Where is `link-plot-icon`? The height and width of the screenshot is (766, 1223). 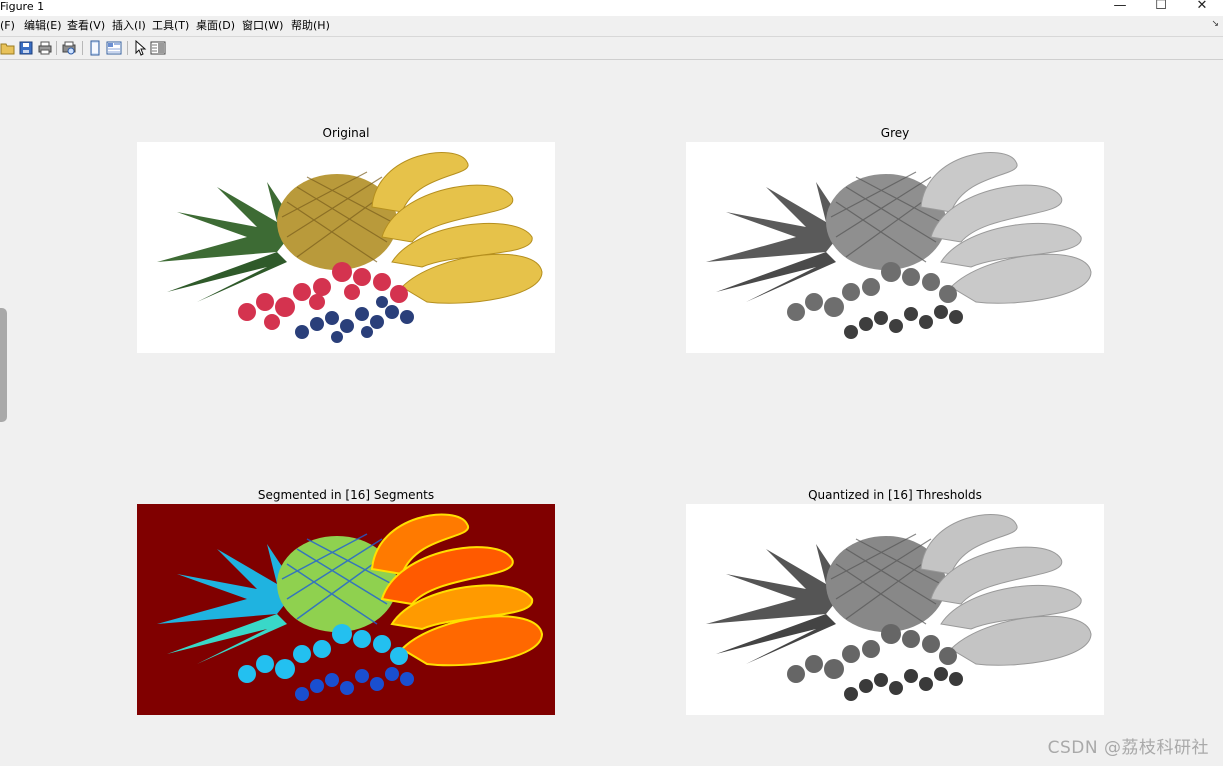 link-plot-icon is located at coordinates (95, 48).